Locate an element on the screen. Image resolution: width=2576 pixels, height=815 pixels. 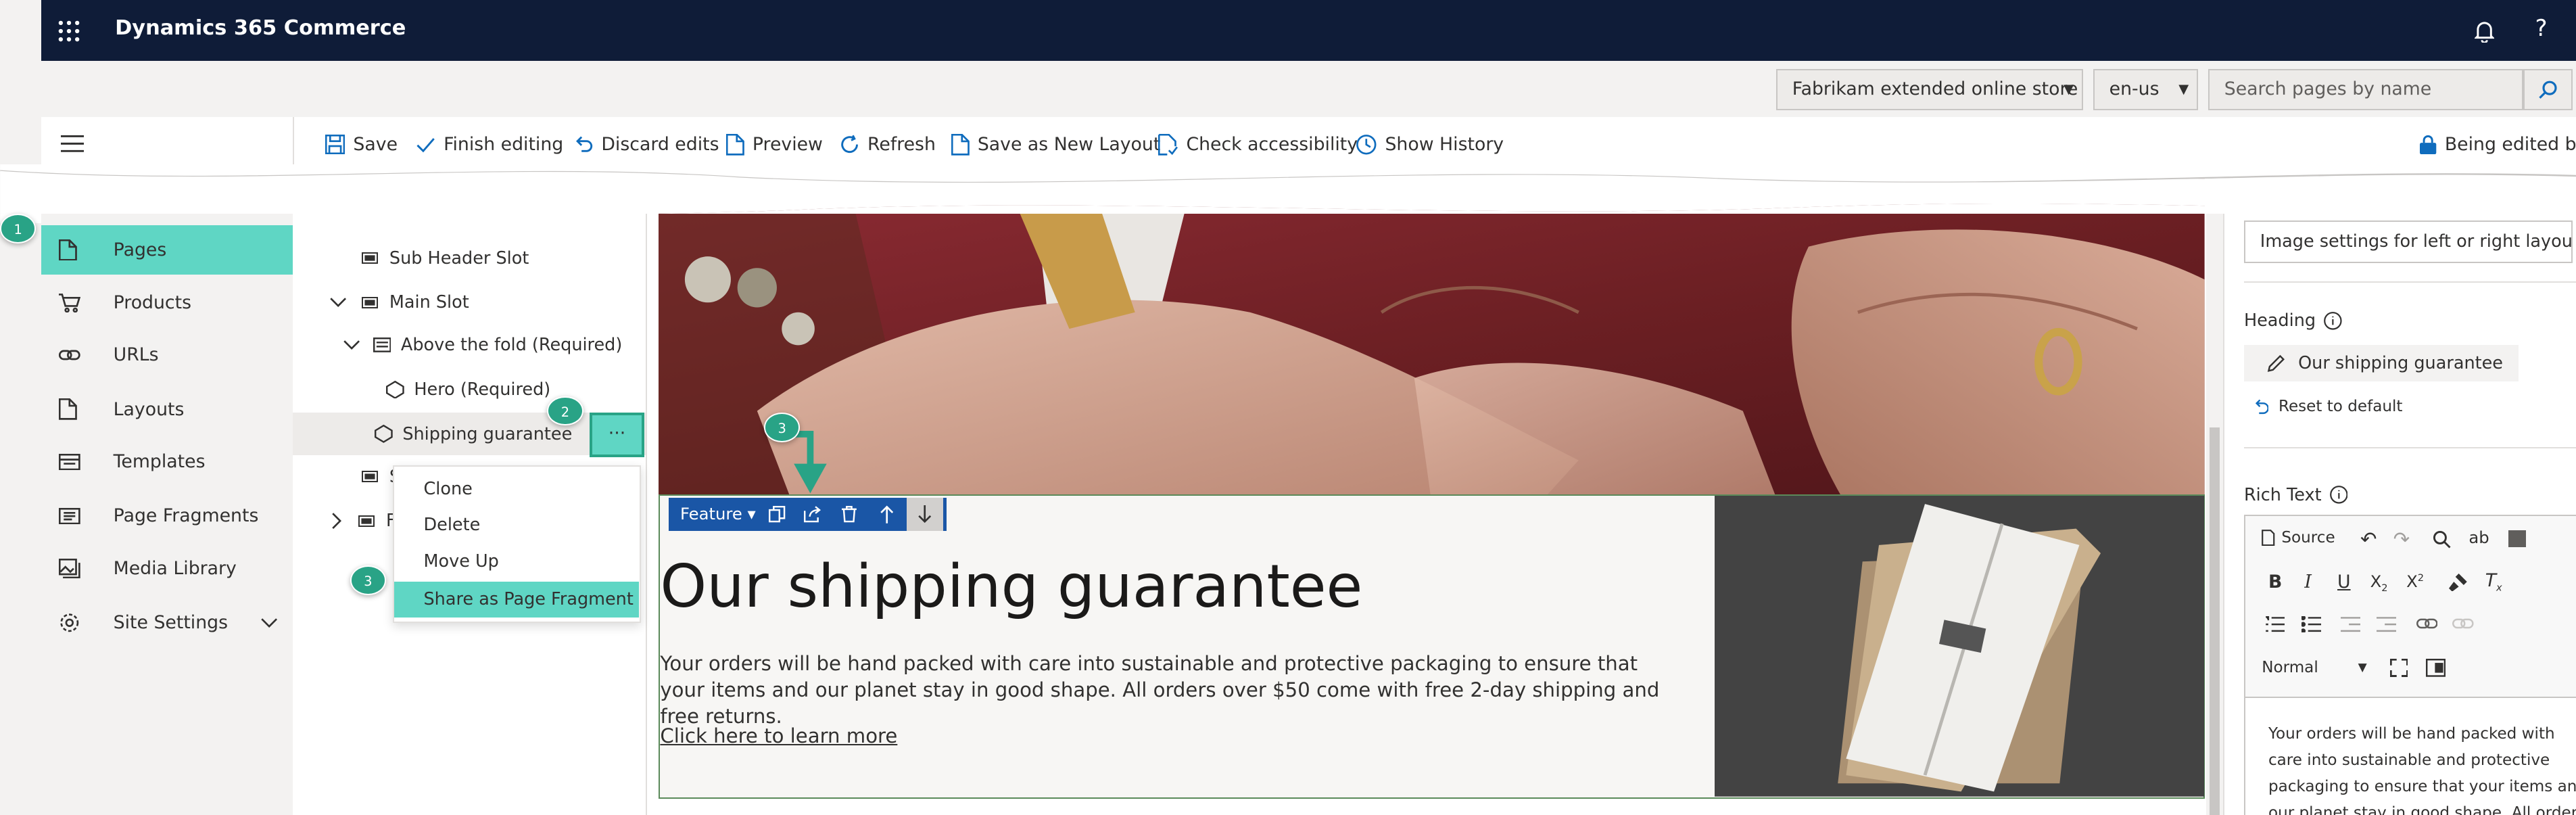
save-icon is located at coordinates (335, 145).